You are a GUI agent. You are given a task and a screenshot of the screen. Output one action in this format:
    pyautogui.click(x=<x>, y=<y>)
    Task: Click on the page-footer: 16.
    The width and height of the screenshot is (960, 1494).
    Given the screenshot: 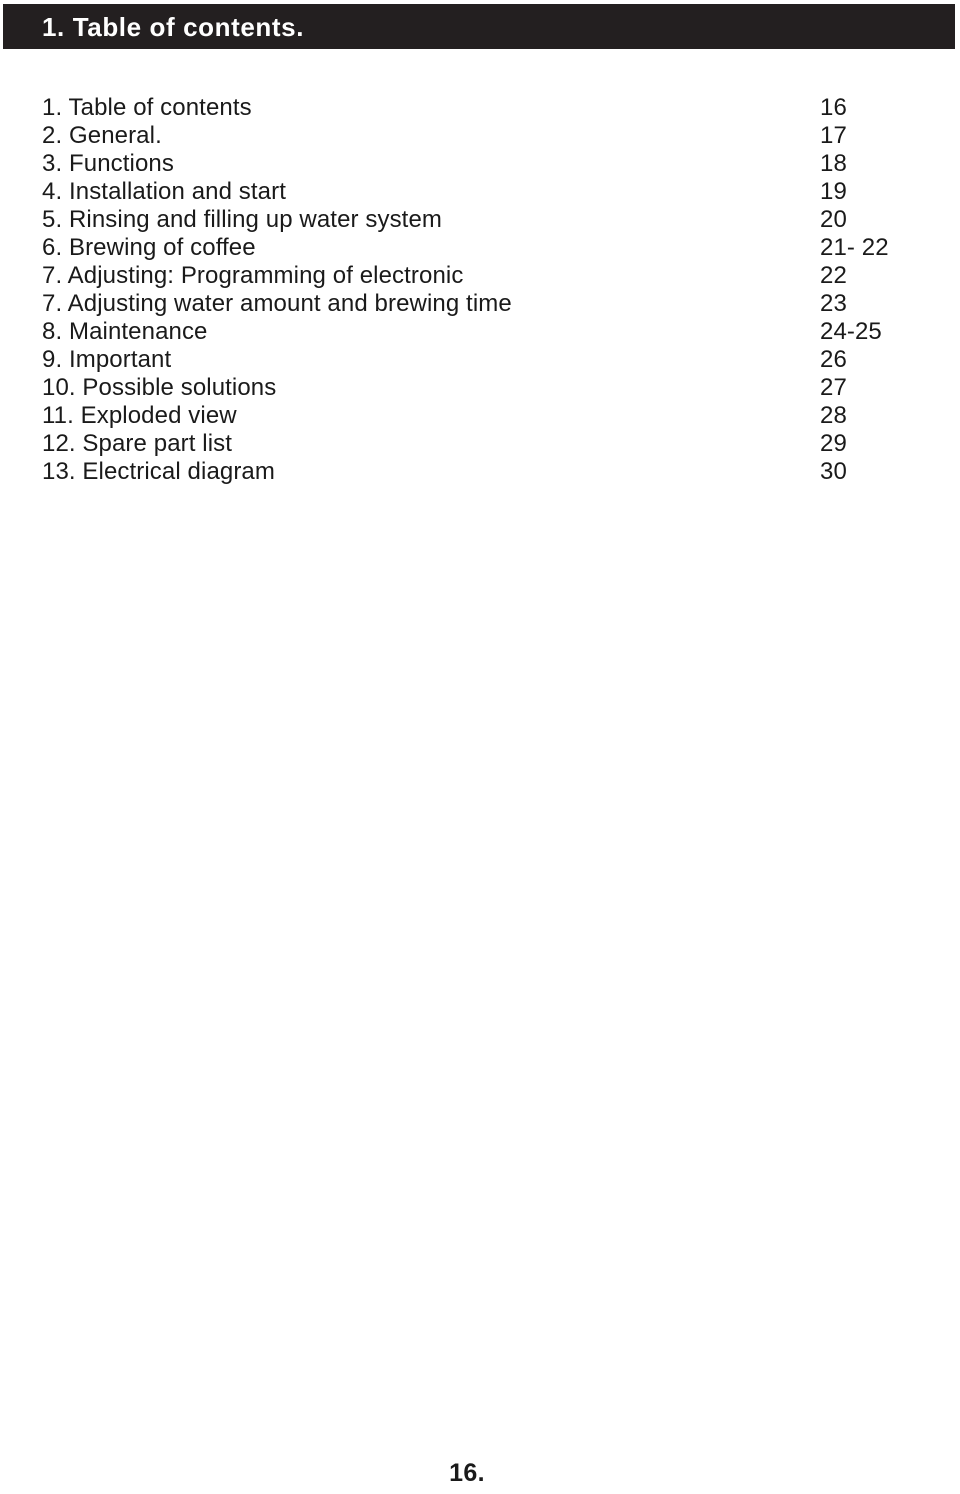 What is the action you would take?
    pyautogui.click(x=480, y=1473)
    